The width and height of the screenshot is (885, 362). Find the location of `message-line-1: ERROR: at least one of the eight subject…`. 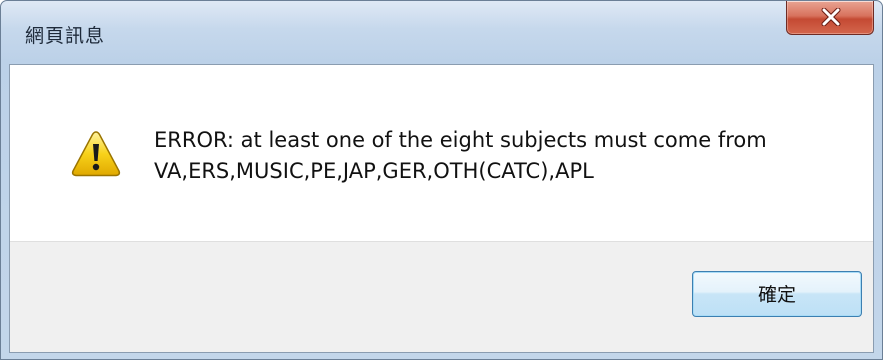

message-line-1: ERROR: at least one of the eight subject… is located at coordinates (460, 140).